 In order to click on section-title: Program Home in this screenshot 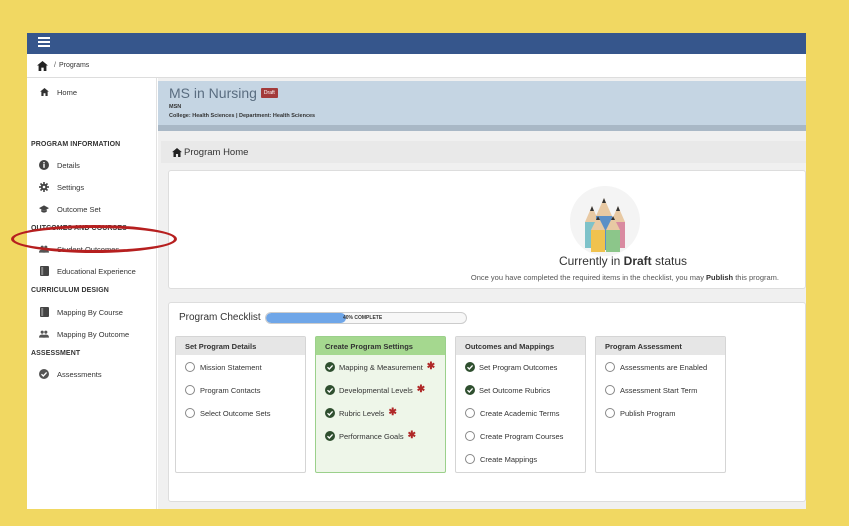, I will do `click(216, 152)`.